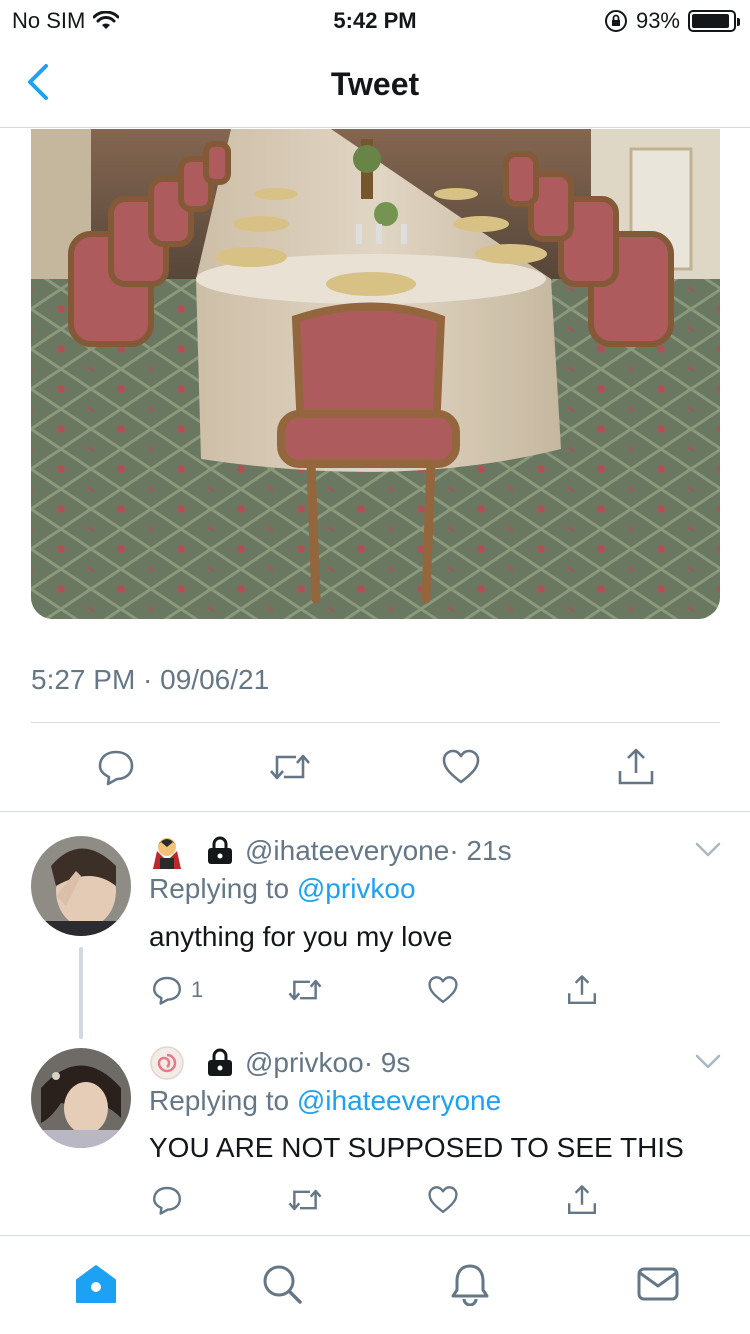 The image size is (750, 1334). I want to click on reply-text: anything for you my love, so click(301, 936).